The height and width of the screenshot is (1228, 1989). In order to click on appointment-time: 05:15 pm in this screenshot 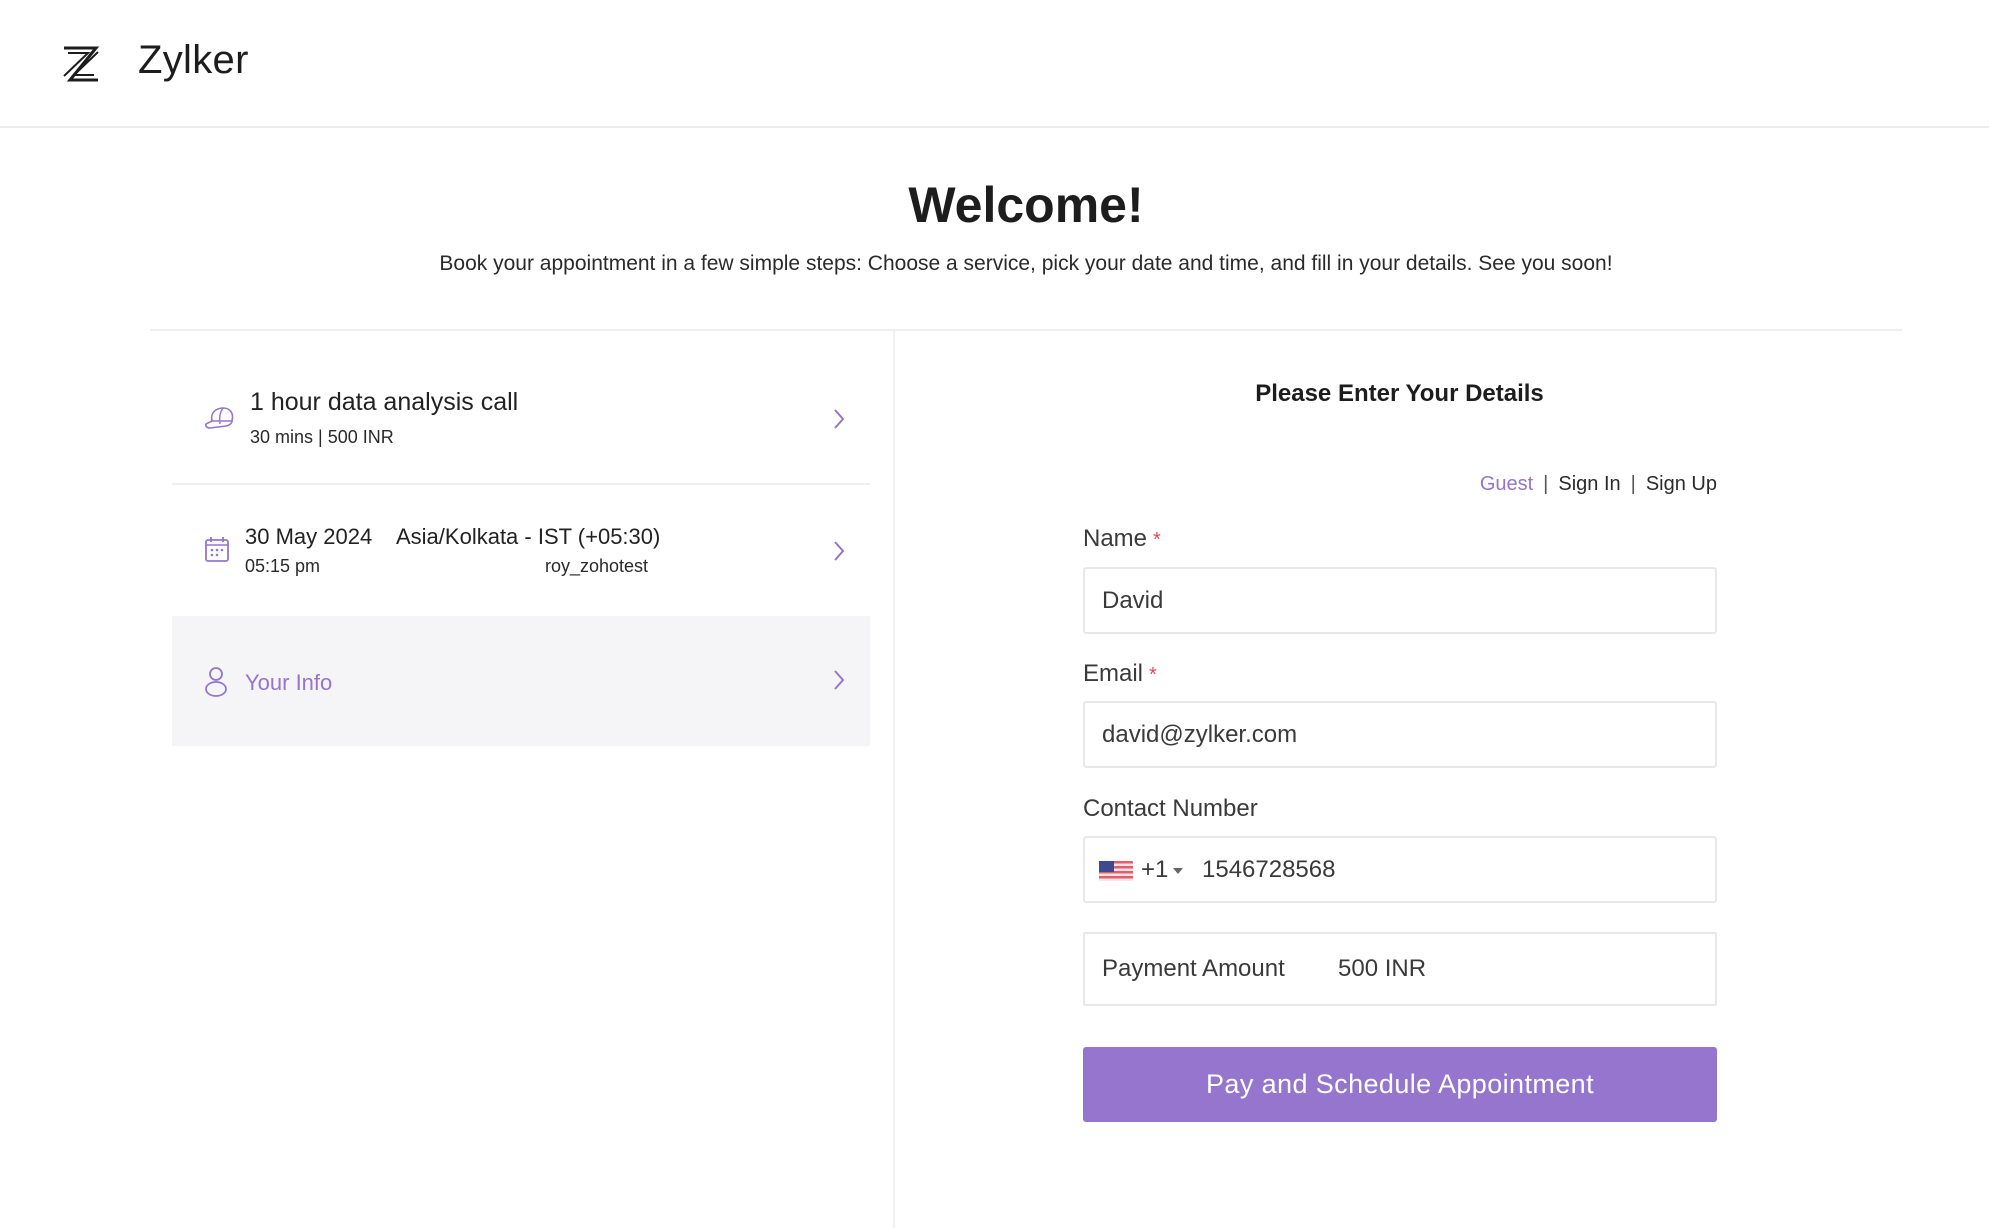, I will do `click(283, 566)`.